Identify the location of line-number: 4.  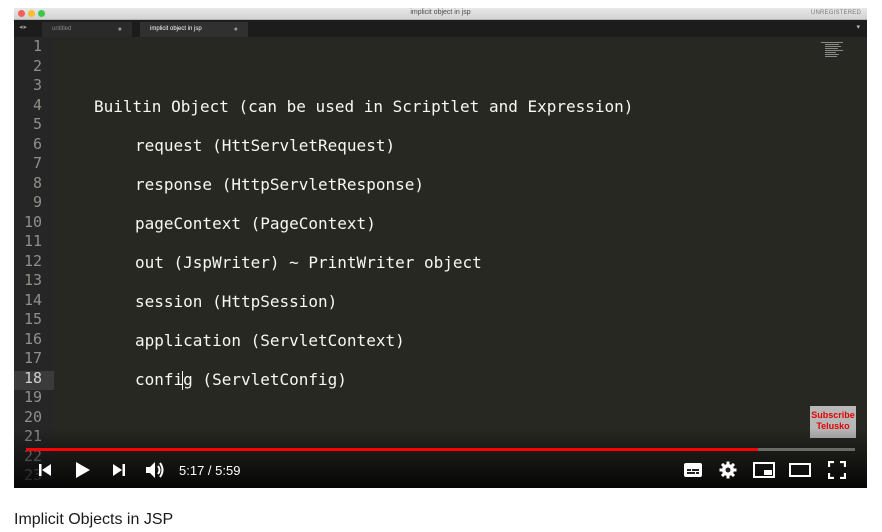
(37, 104).